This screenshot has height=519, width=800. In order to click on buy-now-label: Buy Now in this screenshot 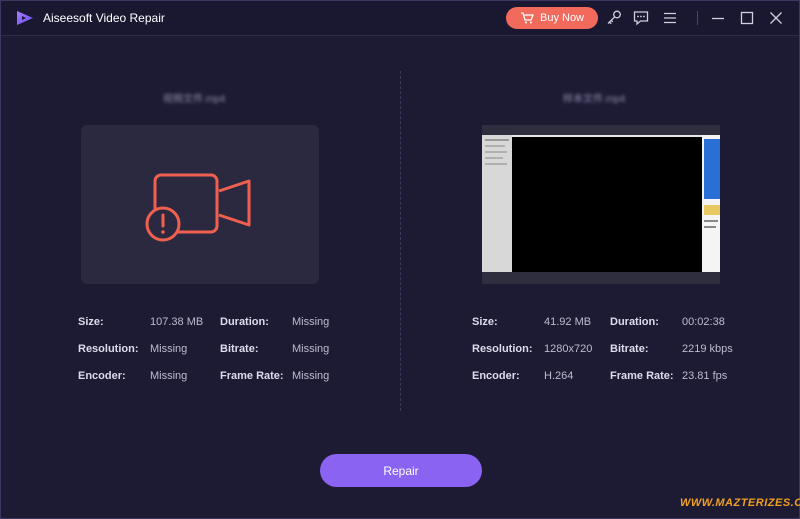, I will do `click(562, 18)`.